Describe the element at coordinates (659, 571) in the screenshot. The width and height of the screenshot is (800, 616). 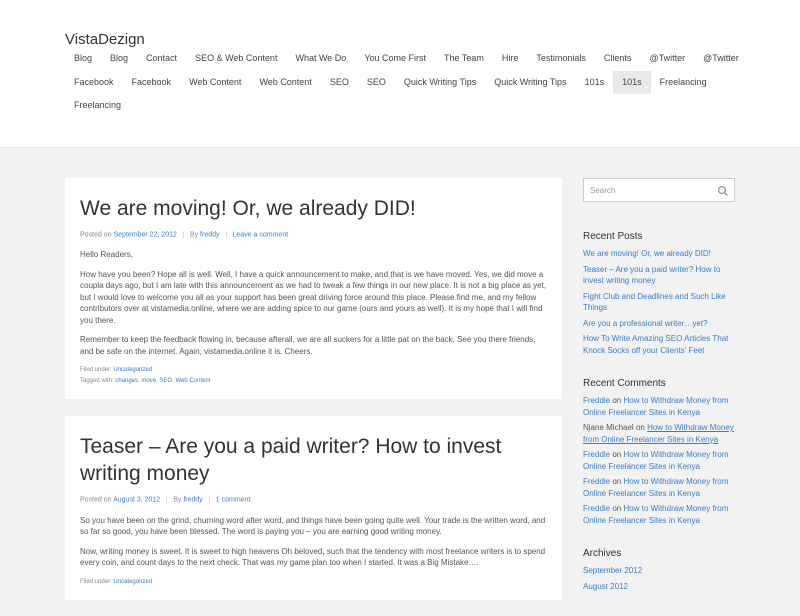
I see `list-item: September 2012` at that location.